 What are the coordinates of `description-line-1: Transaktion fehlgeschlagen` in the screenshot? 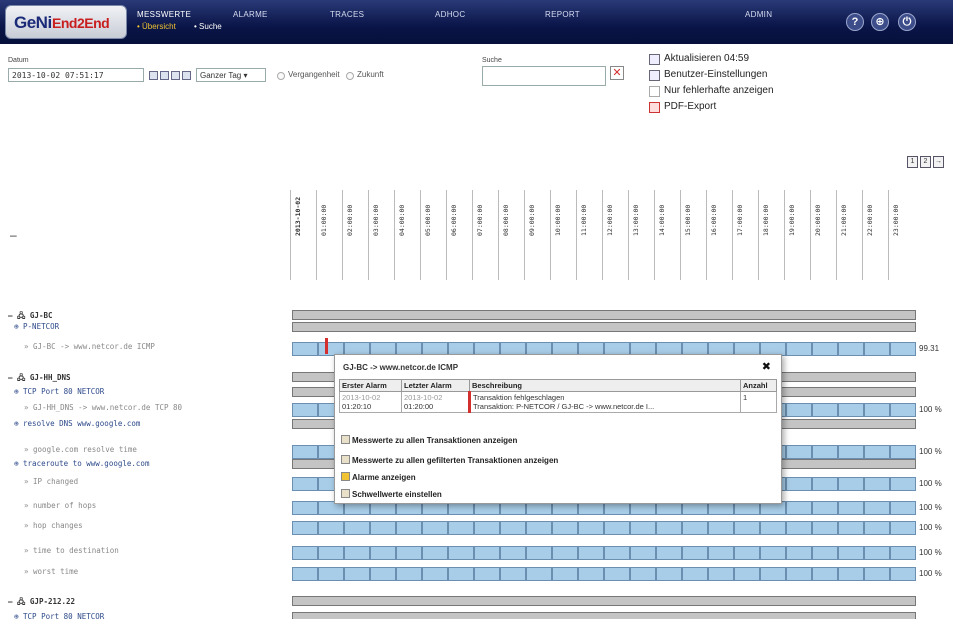 It's located at (519, 397).